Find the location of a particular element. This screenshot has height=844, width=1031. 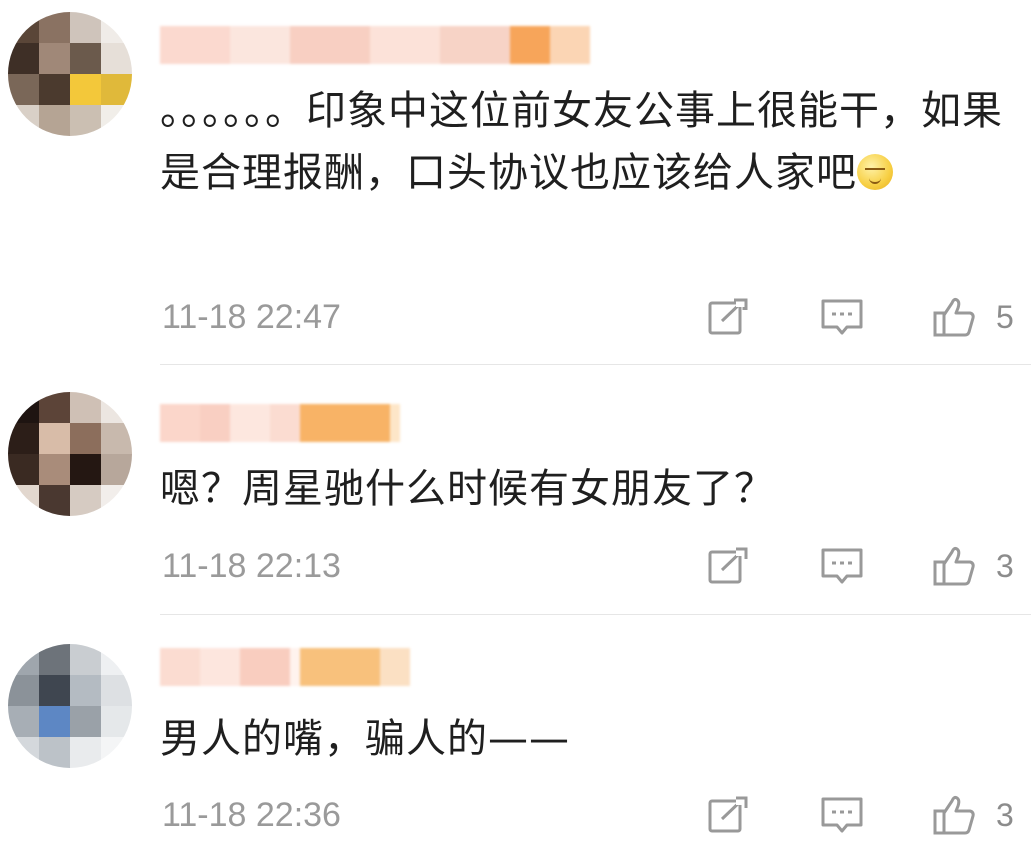

comment-meta: 11-18 22:13 3 is located at coordinates (515, 566).